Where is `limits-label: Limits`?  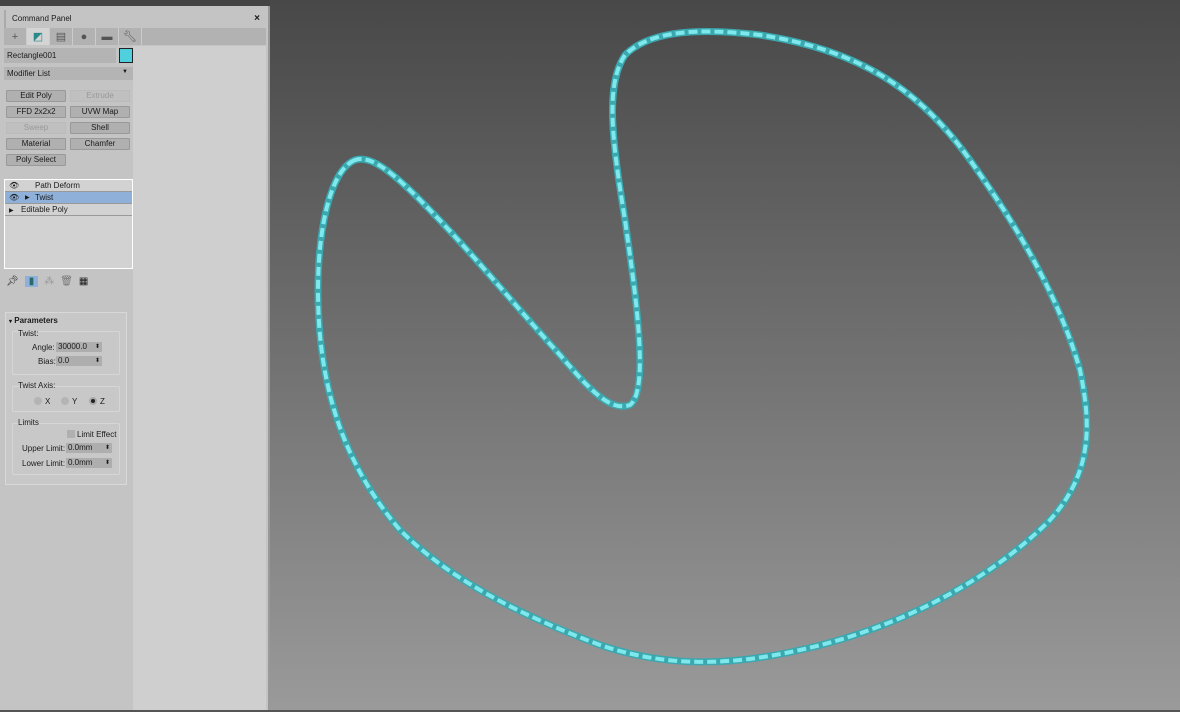 limits-label: Limits is located at coordinates (28, 422).